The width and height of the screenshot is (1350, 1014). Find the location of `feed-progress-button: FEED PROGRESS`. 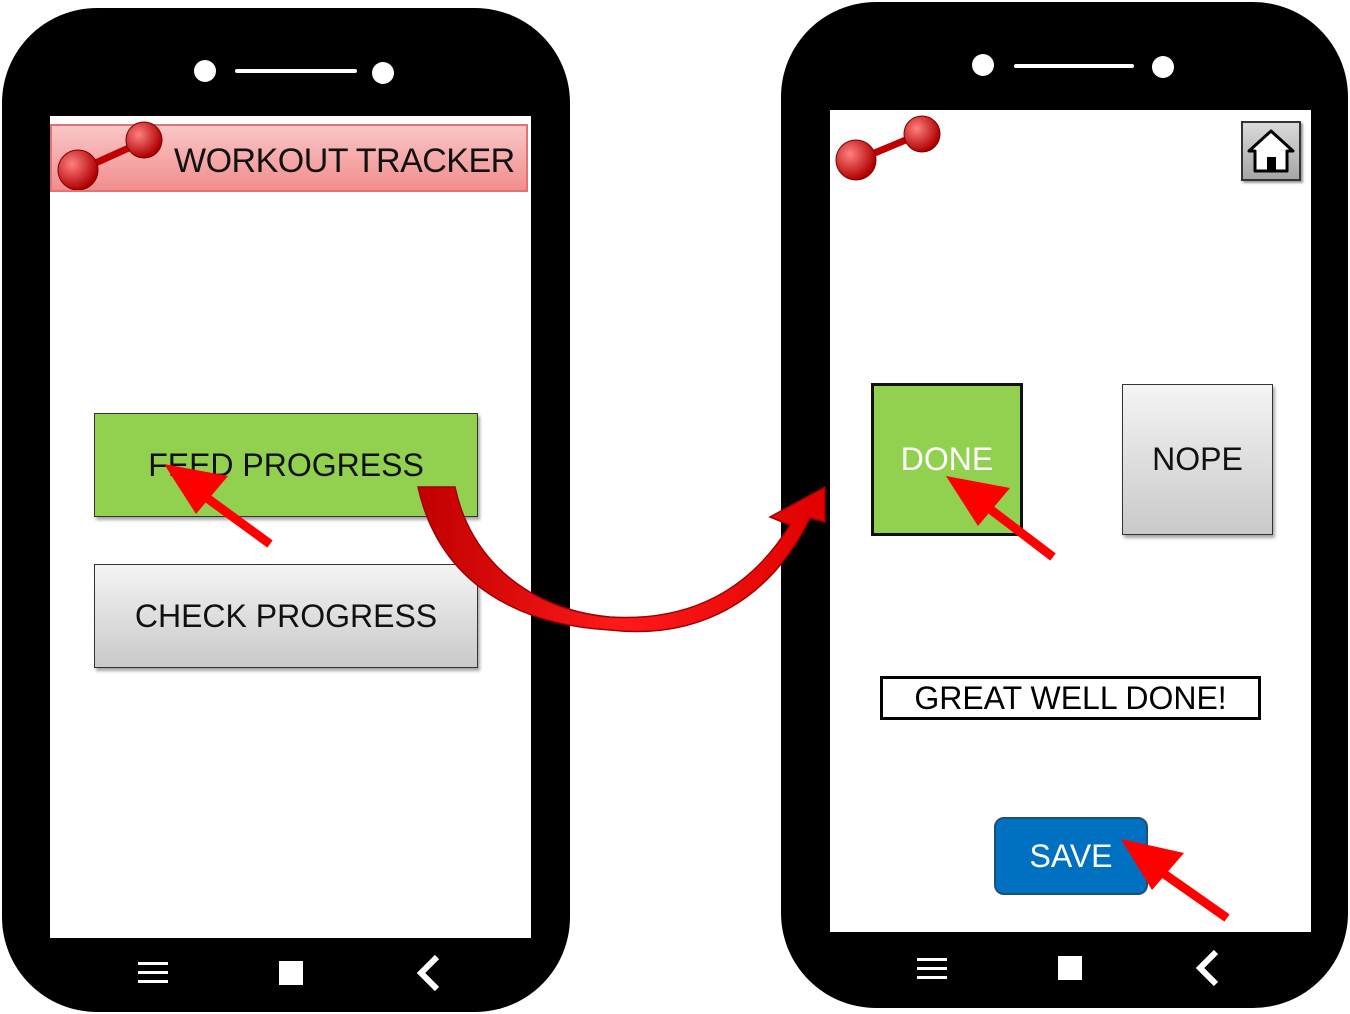

feed-progress-button: FEED PROGRESS is located at coordinates (286, 465).